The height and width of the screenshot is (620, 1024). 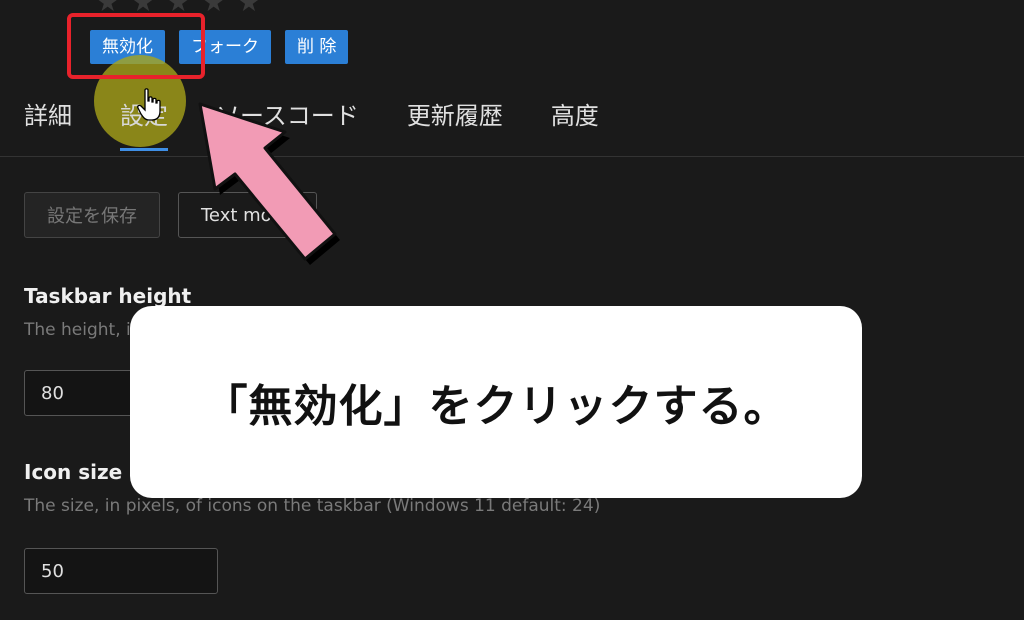 I want to click on divider, so click(x=512, y=156).